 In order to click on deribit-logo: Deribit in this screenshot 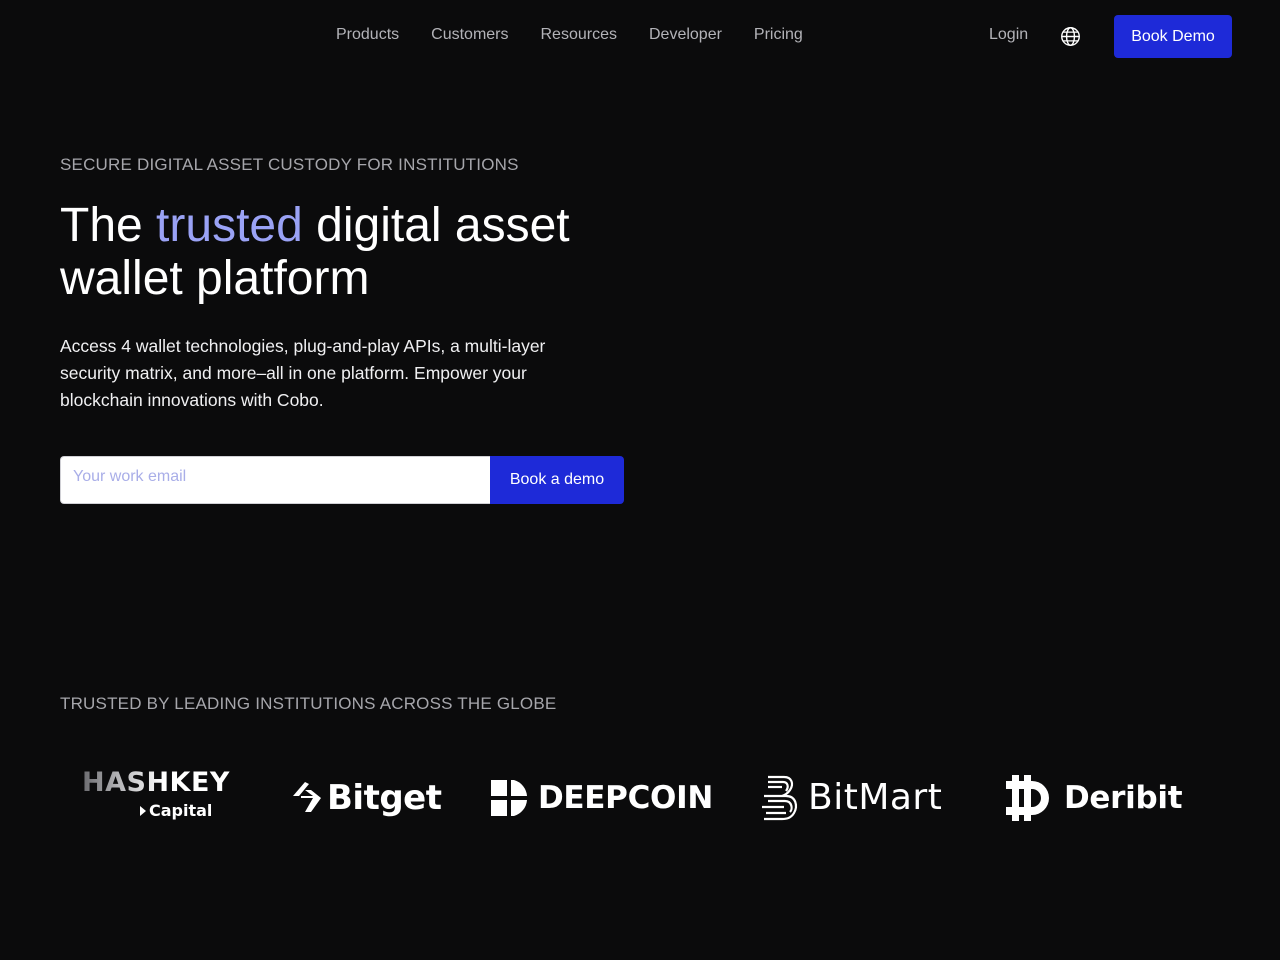, I will do `click(1093, 797)`.